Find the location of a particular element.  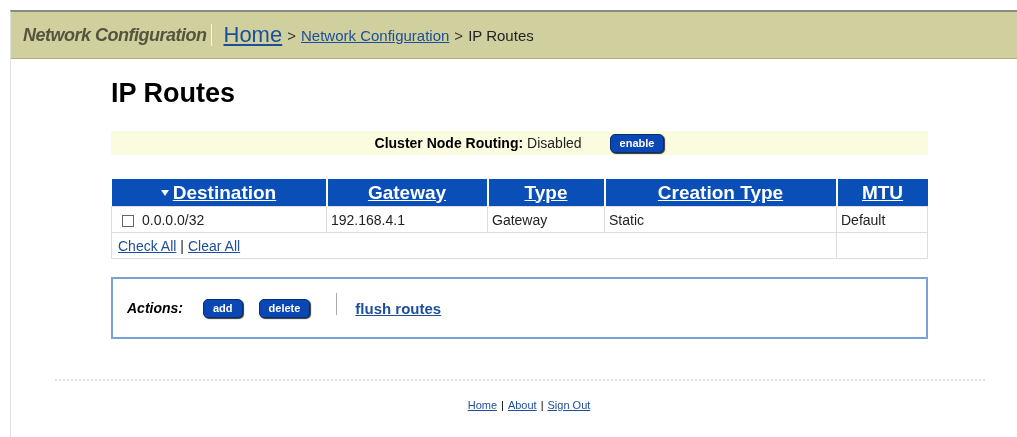

column-header: Type is located at coordinates (546, 193).